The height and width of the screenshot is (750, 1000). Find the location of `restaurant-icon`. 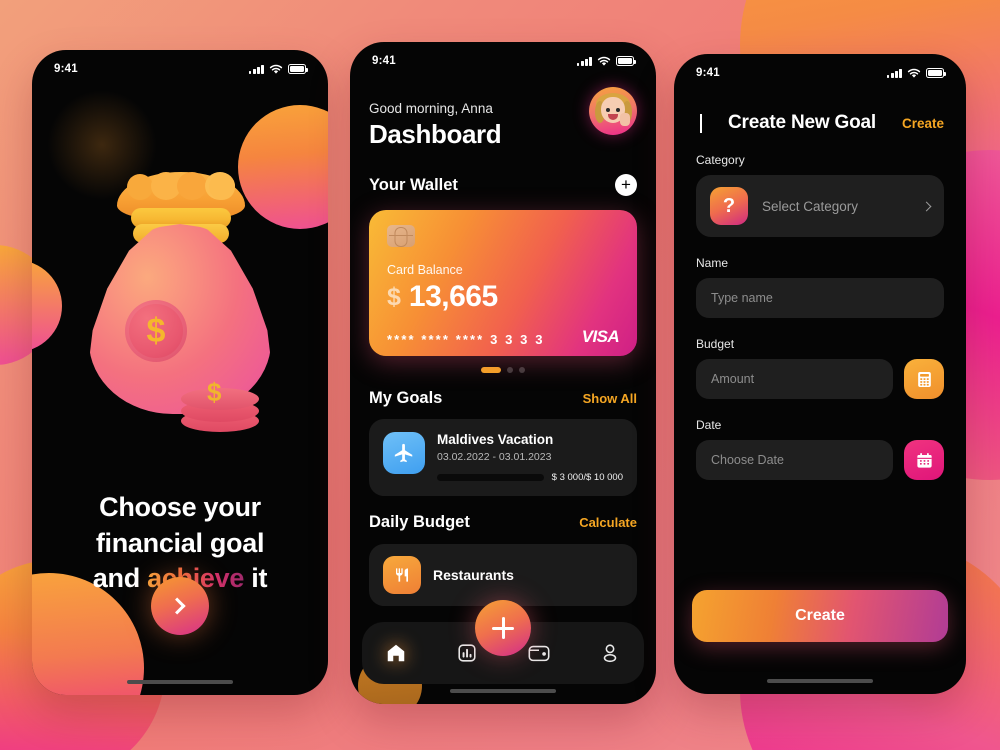

restaurant-icon is located at coordinates (402, 575).